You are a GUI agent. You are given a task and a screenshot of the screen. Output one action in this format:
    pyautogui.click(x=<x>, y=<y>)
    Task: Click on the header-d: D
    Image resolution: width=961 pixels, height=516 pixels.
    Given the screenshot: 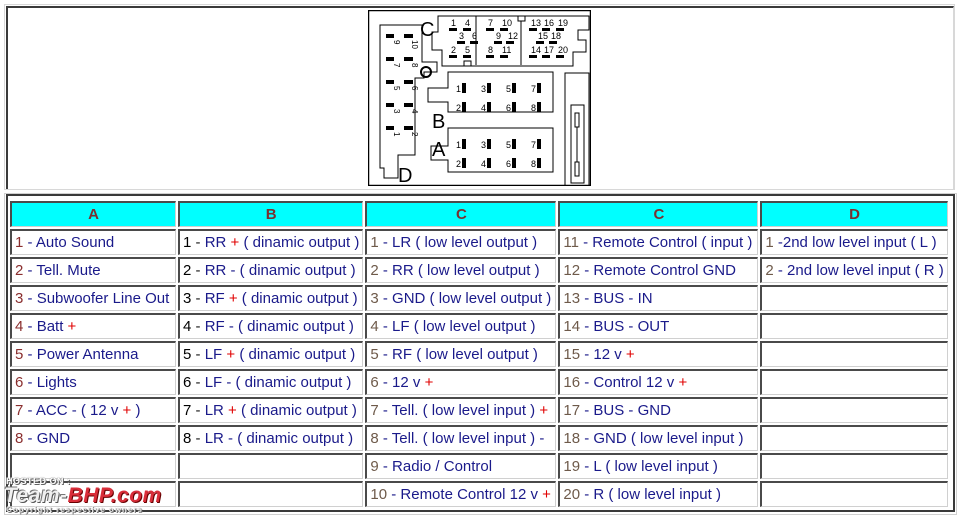 What is the action you would take?
    pyautogui.click(x=854, y=214)
    